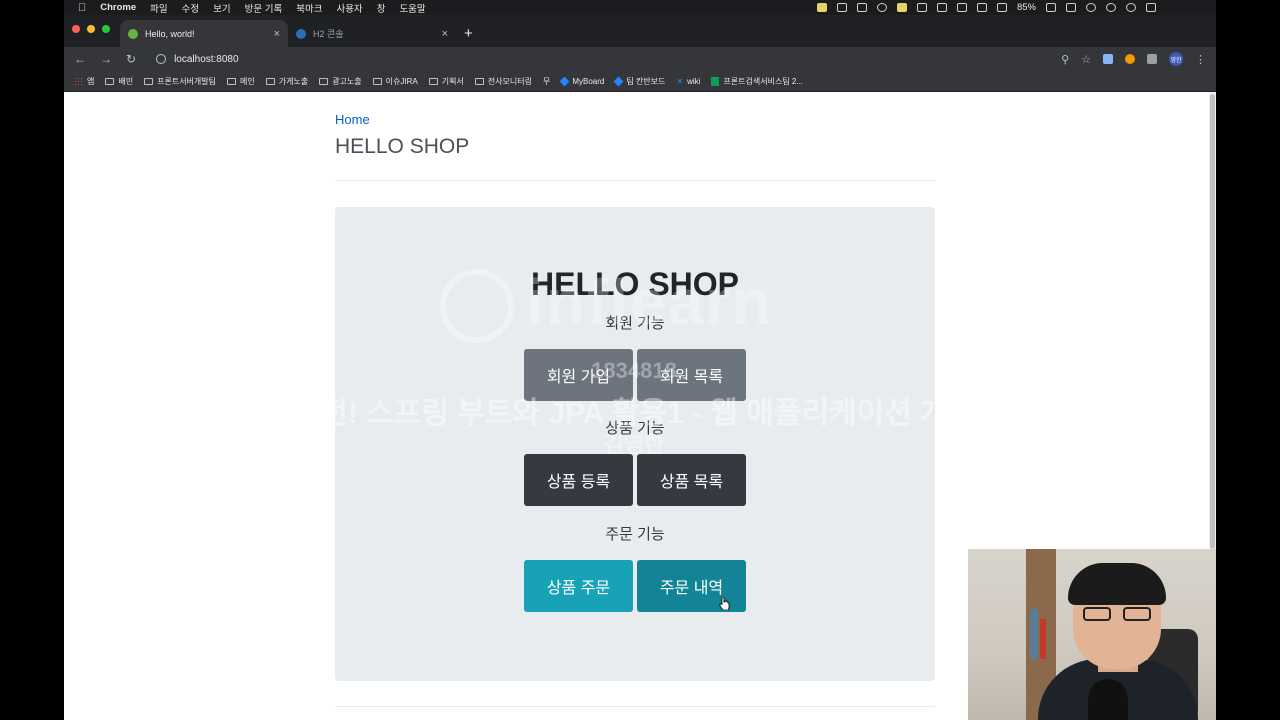 This screenshot has height=720, width=1280. What do you see at coordinates (264, 8) in the screenshot?
I see `menu-history: 방문 기록` at bounding box center [264, 8].